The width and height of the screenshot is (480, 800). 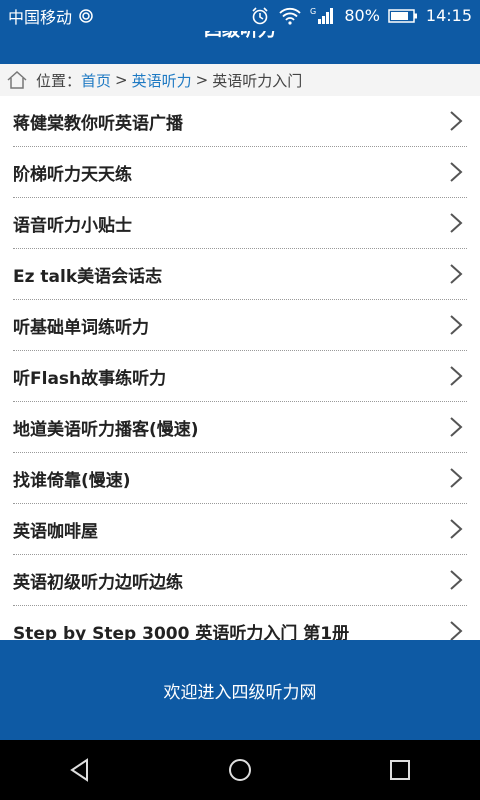 What do you see at coordinates (181, 632) in the screenshot?
I see `list-item-label: Step by Step 3000 英语听力入门 第1册` at bounding box center [181, 632].